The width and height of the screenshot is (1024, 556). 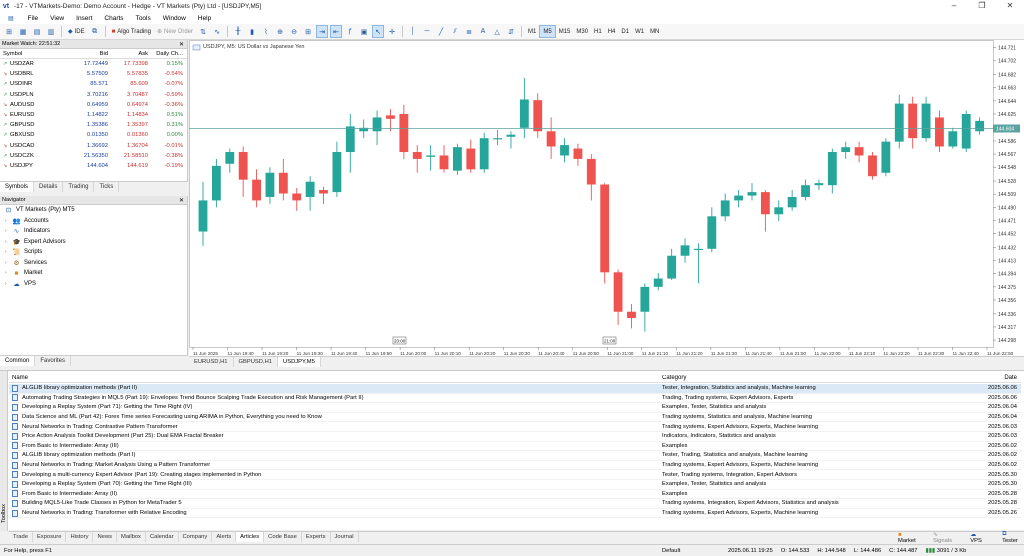 What do you see at coordinates (93, 273) in the screenshot?
I see `navigator-item-market: › ■ Market` at bounding box center [93, 273].